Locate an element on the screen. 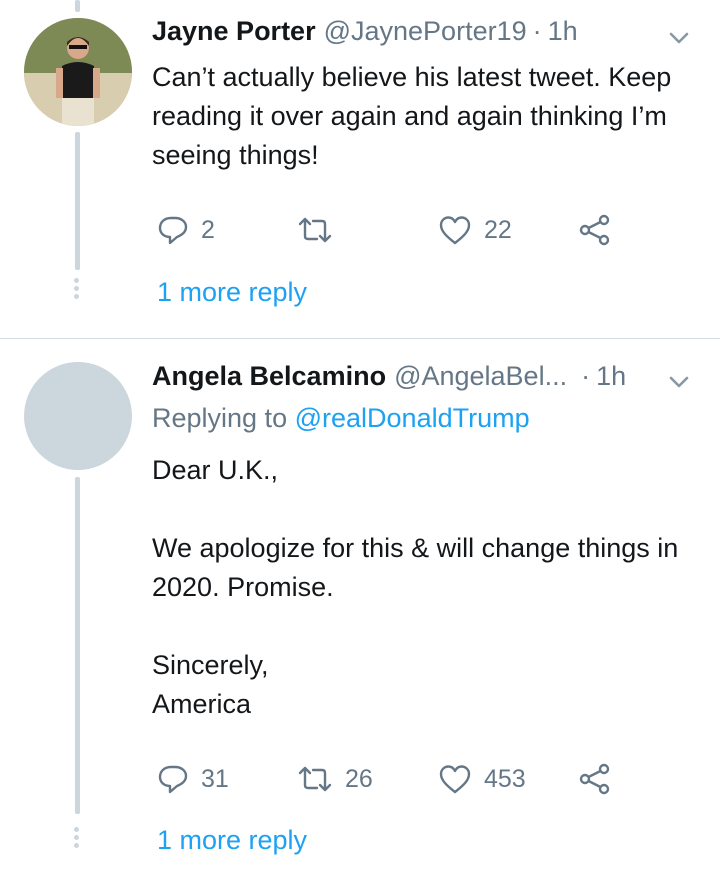  author-name: Jayne Porter is located at coordinates (234, 31).